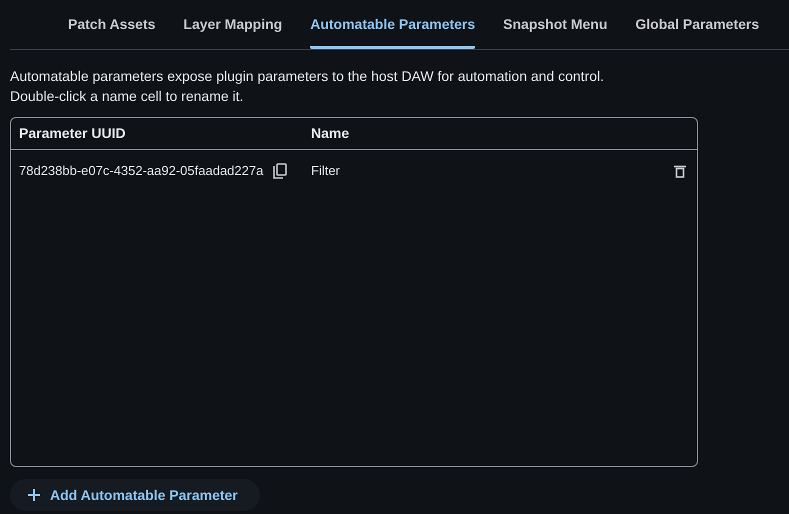 The height and width of the screenshot is (514, 789). Describe the element at coordinates (135, 495) in the screenshot. I see `add-parameter-button: Add Automatable Parameter` at that location.